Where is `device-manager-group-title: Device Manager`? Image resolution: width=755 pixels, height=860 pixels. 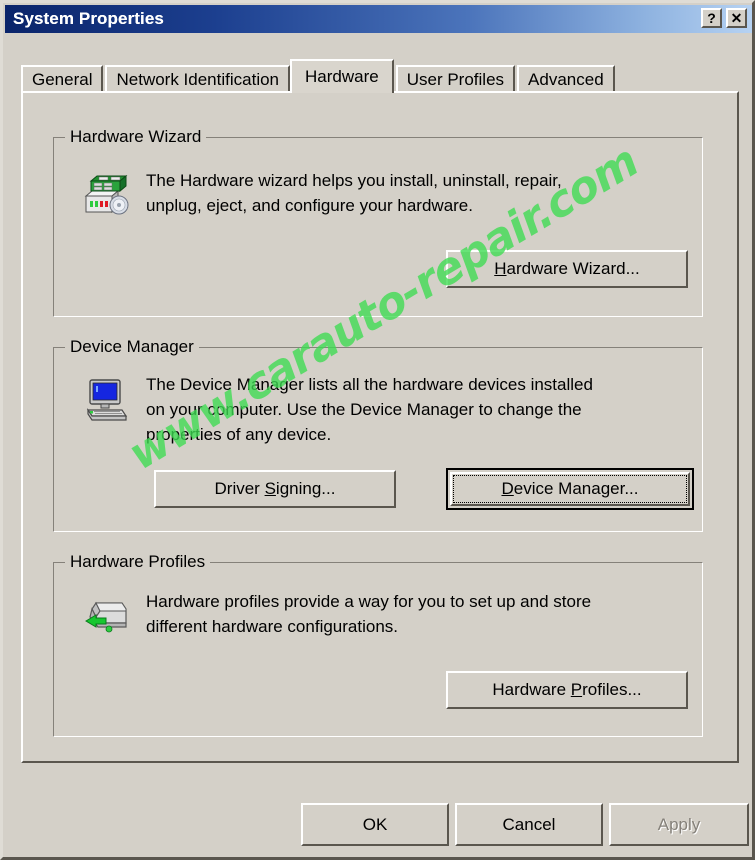
device-manager-group-title: Device Manager is located at coordinates (132, 347).